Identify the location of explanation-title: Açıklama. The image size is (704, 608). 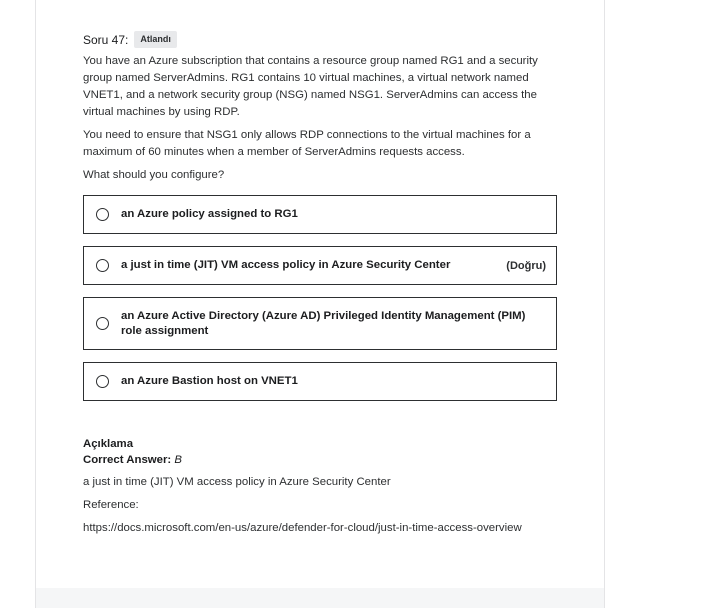
(108, 444).